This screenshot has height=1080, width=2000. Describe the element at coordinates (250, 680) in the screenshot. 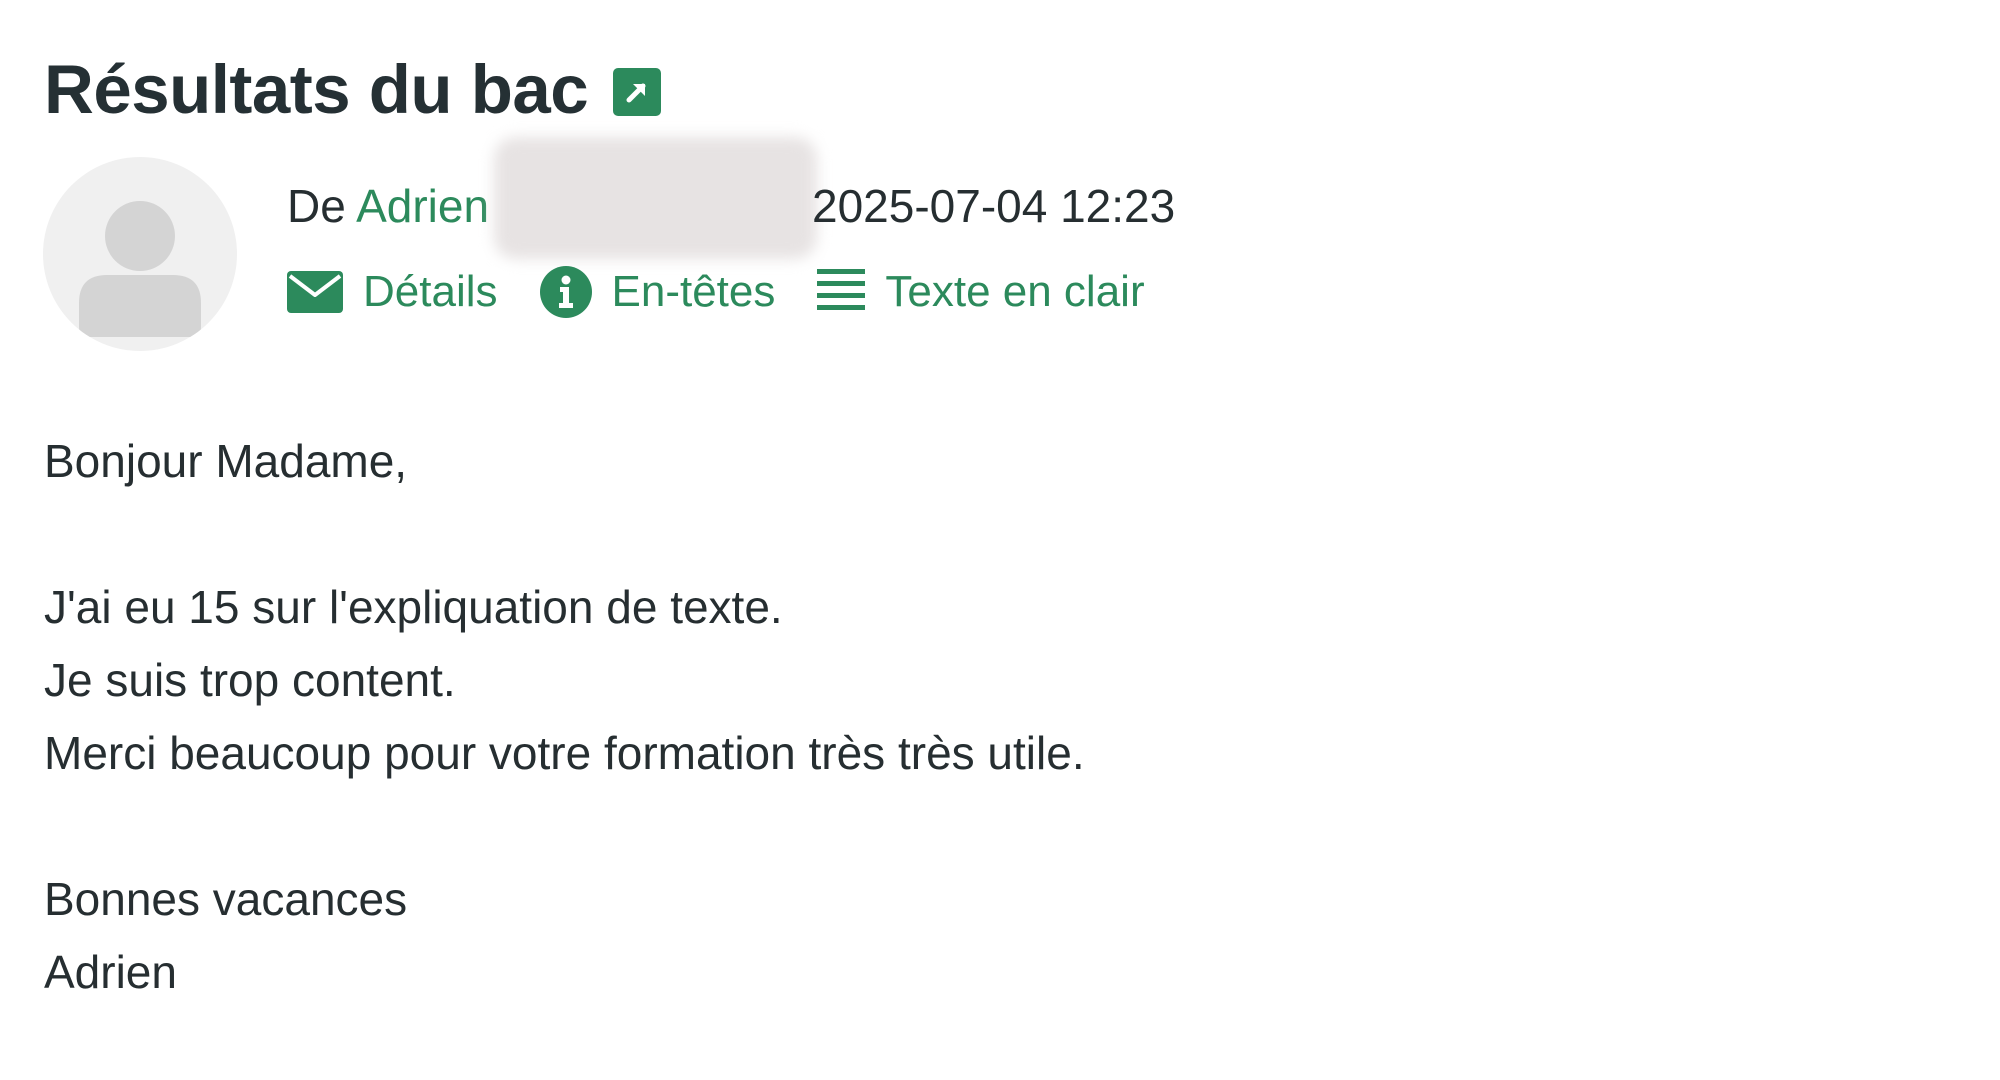

I see `body-line-2: Je suis trop content.` at that location.